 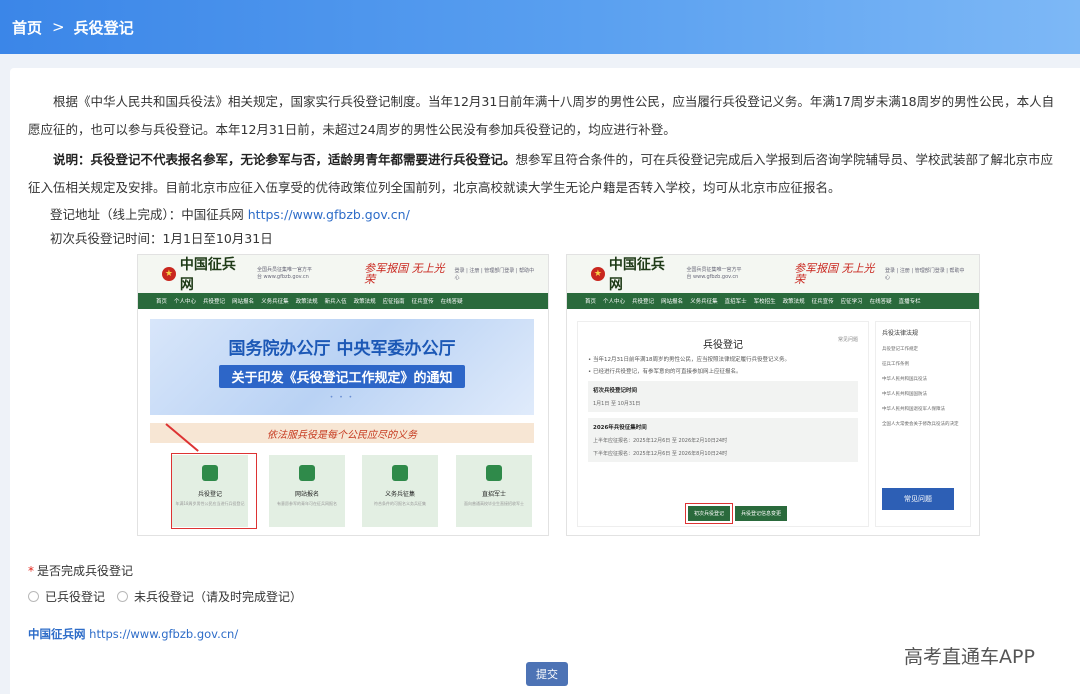 What do you see at coordinates (400, 503) in the screenshot?
I see `tile-sub: 符合条件的可报名义务兵征集` at bounding box center [400, 503].